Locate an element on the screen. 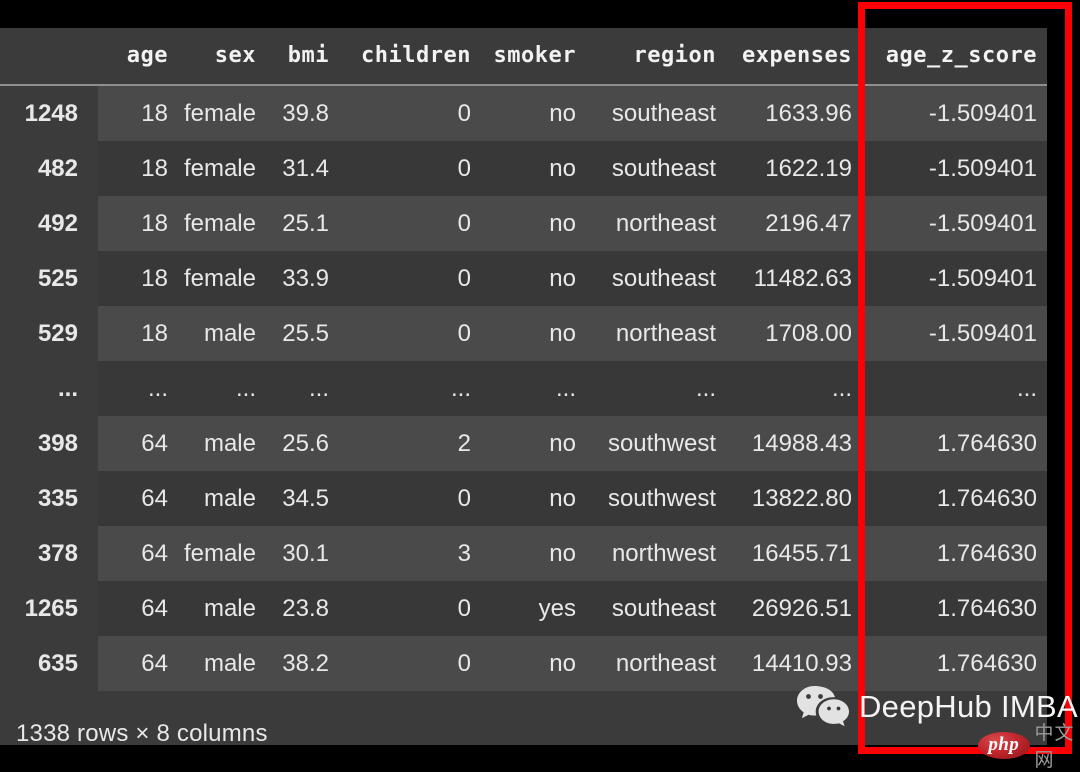 The width and height of the screenshot is (1080, 772). row-index-cell: 525 is located at coordinates (47, 278).